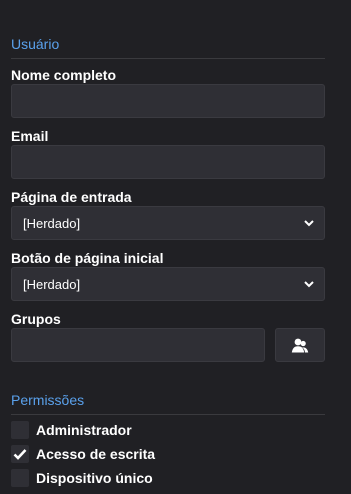 The width and height of the screenshot is (351, 494). What do you see at coordinates (48, 400) in the screenshot?
I see `permissions-section-title: Permissões` at bounding box center [48, 400].